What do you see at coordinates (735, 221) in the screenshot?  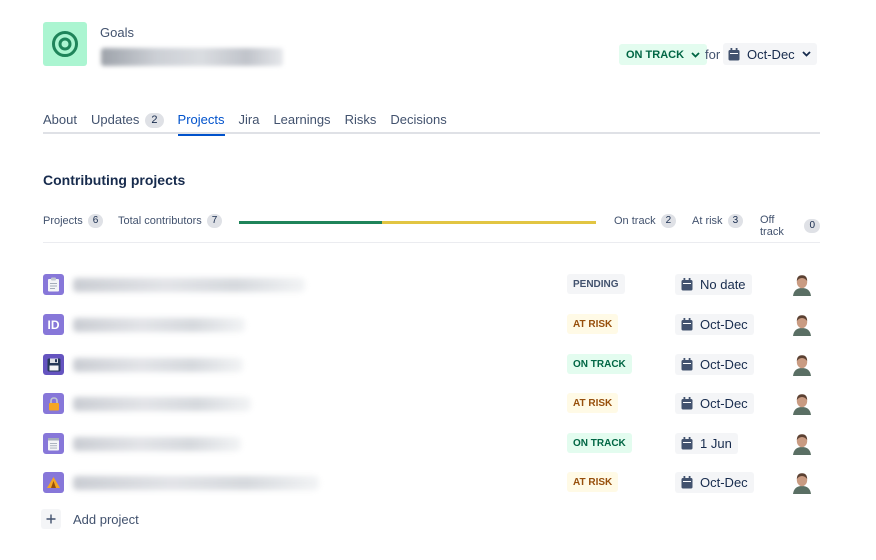 I see `at-risk-count-badge: 3` at bounding box center [735, 221].